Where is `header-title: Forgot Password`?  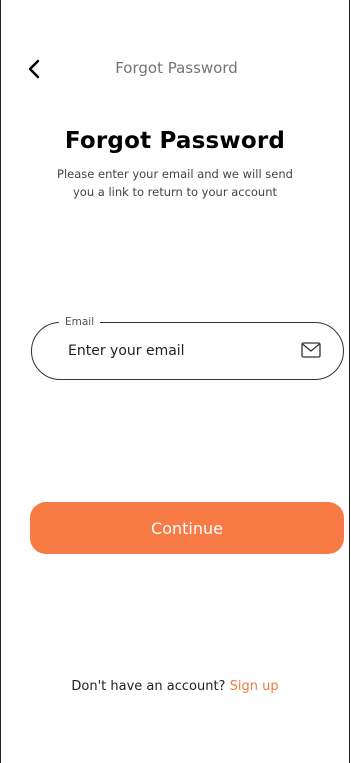 header-title: Forgot Password is located at coordinates (176, 68).